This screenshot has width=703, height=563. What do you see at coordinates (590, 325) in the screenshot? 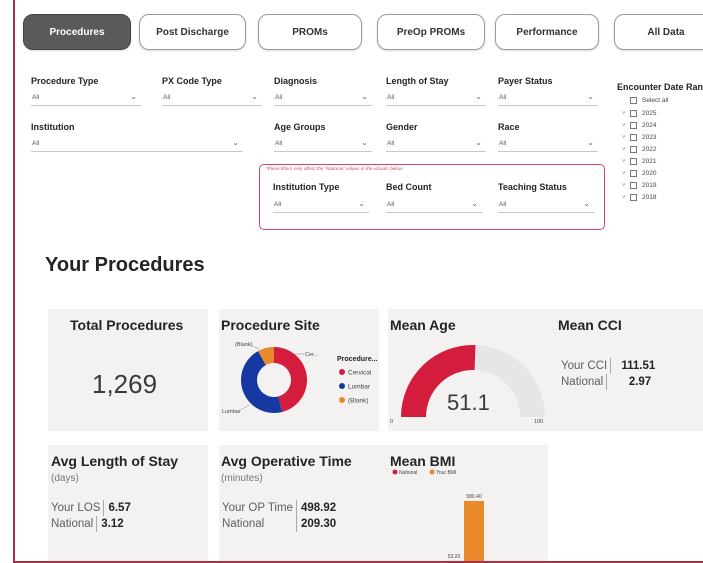
I see `card-title: Mean CCI` at bounding box center [590, 325].